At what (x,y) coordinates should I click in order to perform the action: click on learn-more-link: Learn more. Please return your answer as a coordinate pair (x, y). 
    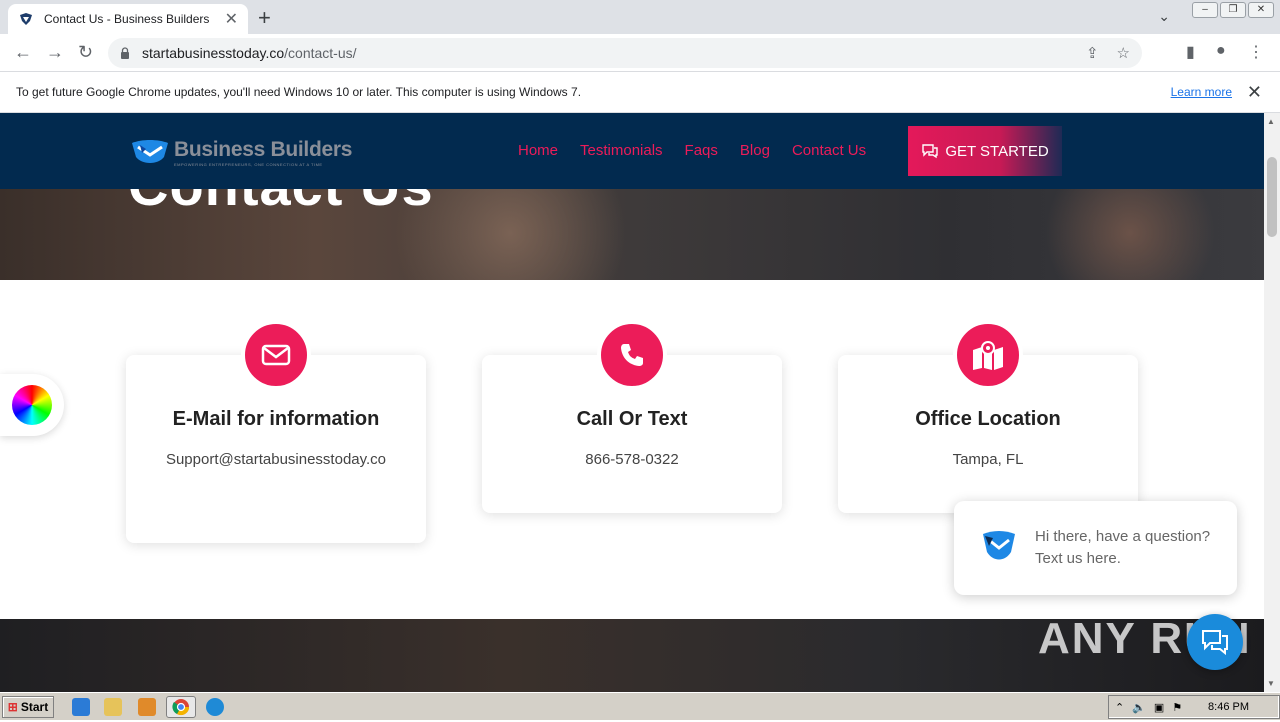
    Looking at the image, I should click on (1201, 92).